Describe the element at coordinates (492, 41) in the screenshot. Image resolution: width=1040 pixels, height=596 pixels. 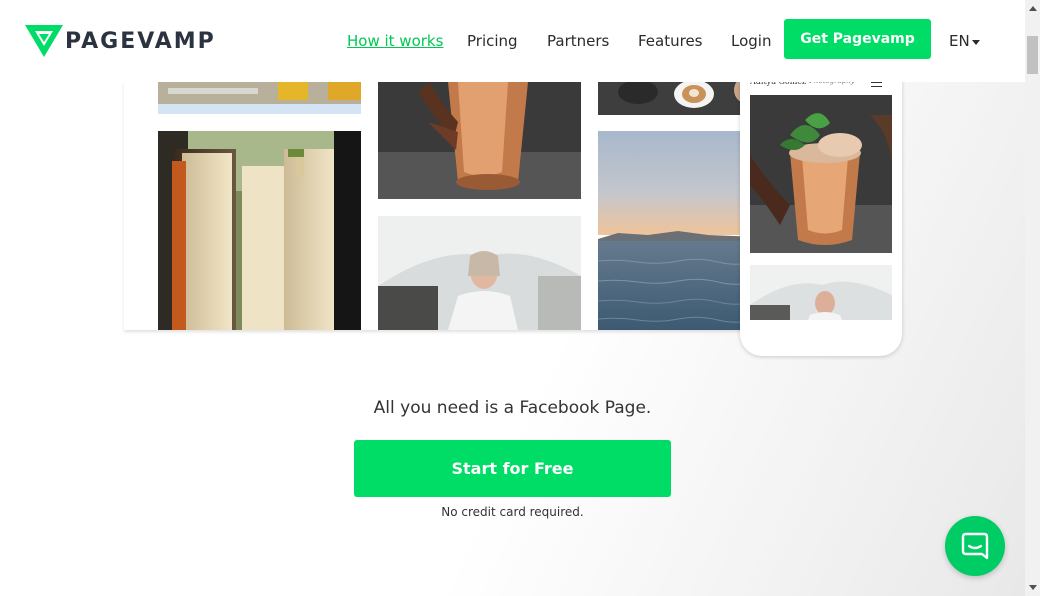
I see `nav-pricing: Pricing` at that location.